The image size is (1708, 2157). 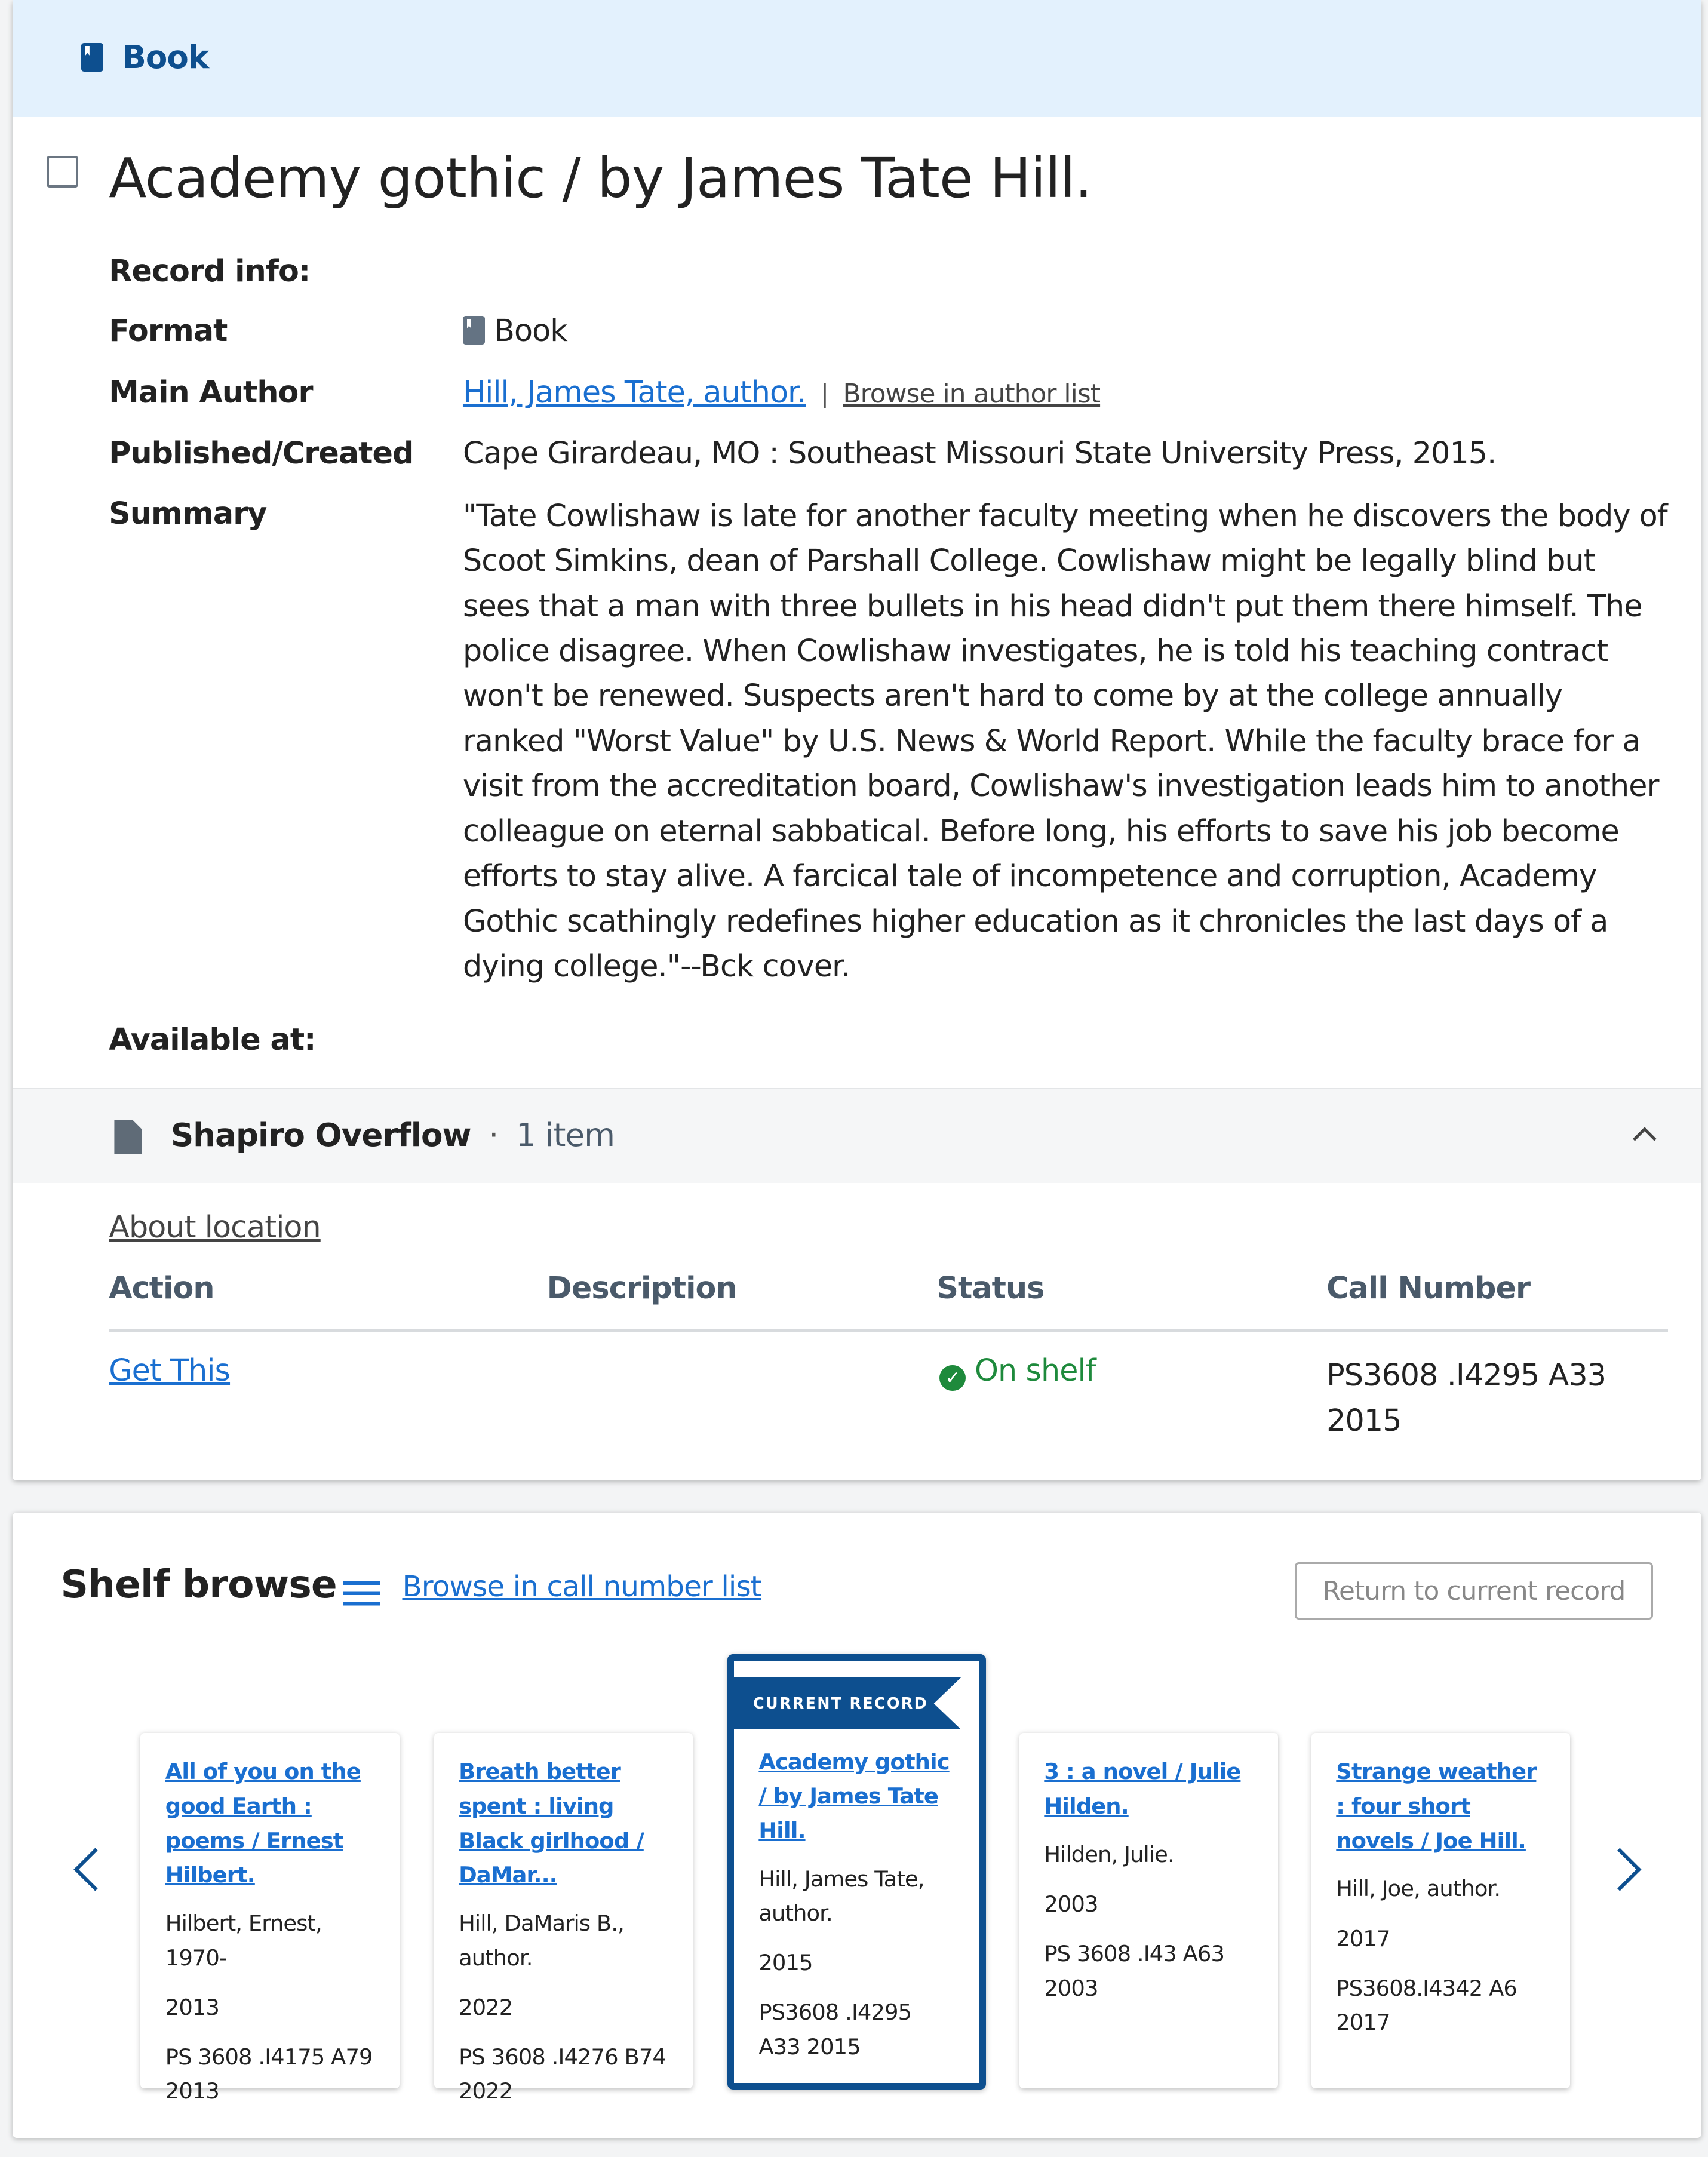 I want to click on shelf-item-author: Hill, DaMaris B., author., so click(x=542, y=1941).